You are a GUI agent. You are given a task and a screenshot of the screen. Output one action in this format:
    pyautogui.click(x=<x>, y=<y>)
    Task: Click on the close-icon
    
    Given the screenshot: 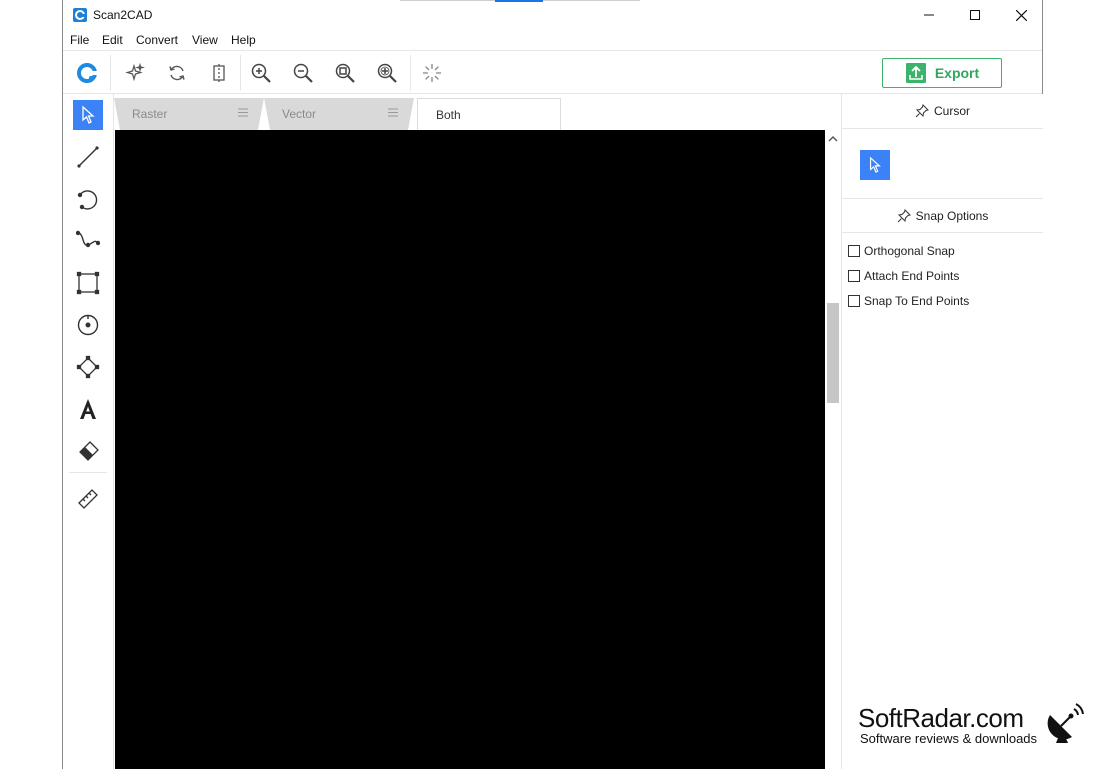 What is the action you would take?
    pyautogui.click(x=1021, y=15)
    